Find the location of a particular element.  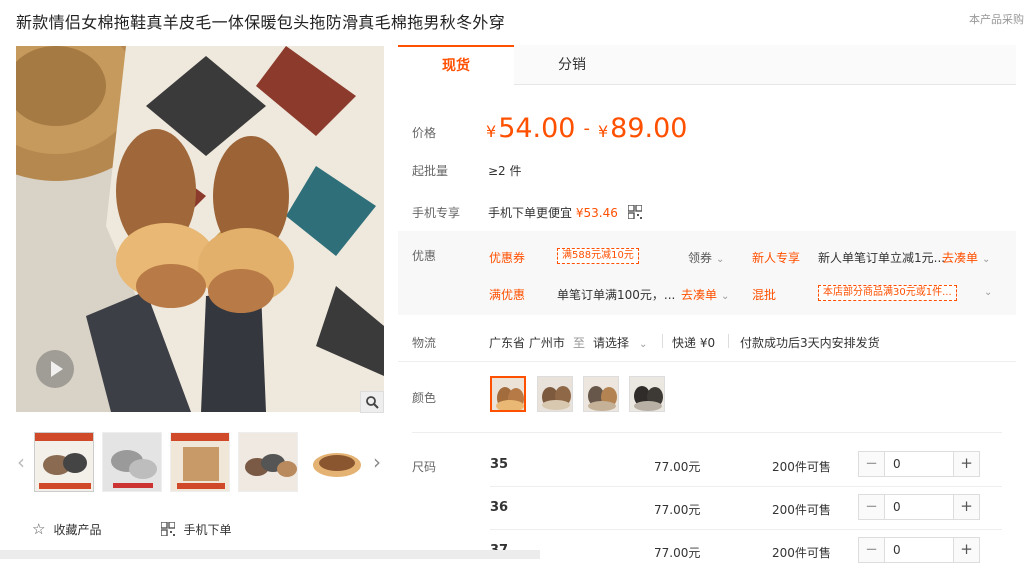

mobile-order-label: 手机下单 is located at coordinates (207, 529).